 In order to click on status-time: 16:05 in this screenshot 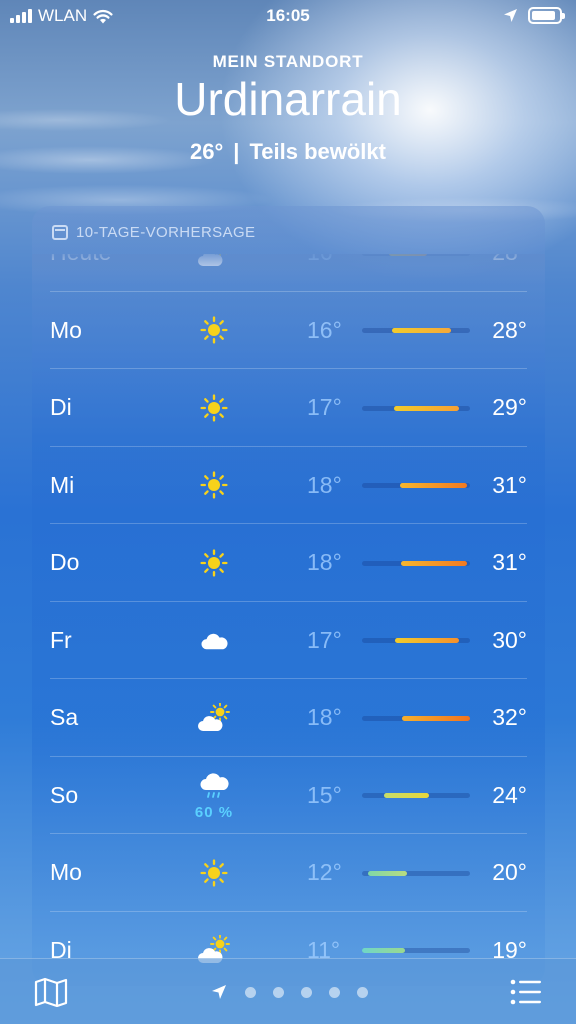, I will do `click(288, 15)`.